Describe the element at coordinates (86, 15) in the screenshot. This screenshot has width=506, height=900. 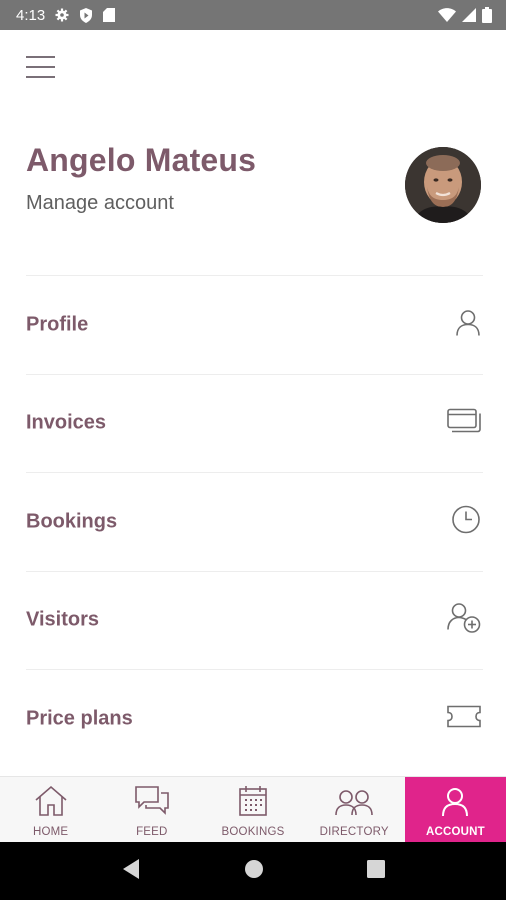
I see `play-protect-icon` at that location.